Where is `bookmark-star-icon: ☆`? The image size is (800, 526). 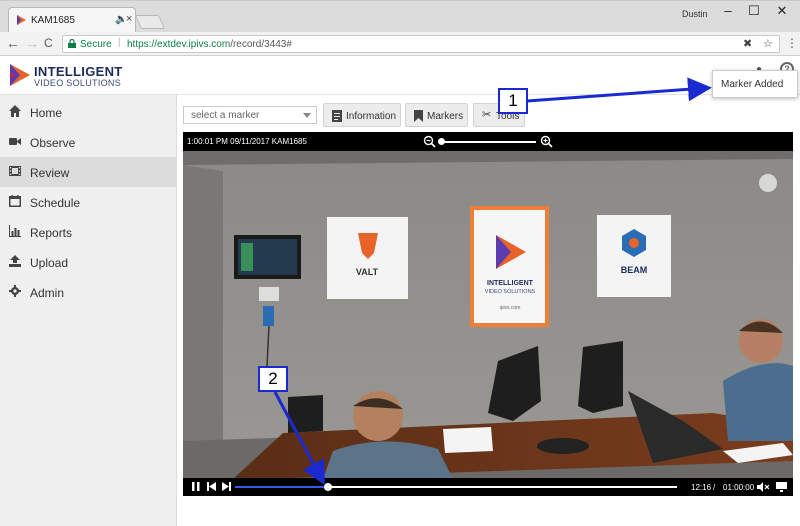
bookmark-star-icon: ☆ is located at coordinates (768, 43).